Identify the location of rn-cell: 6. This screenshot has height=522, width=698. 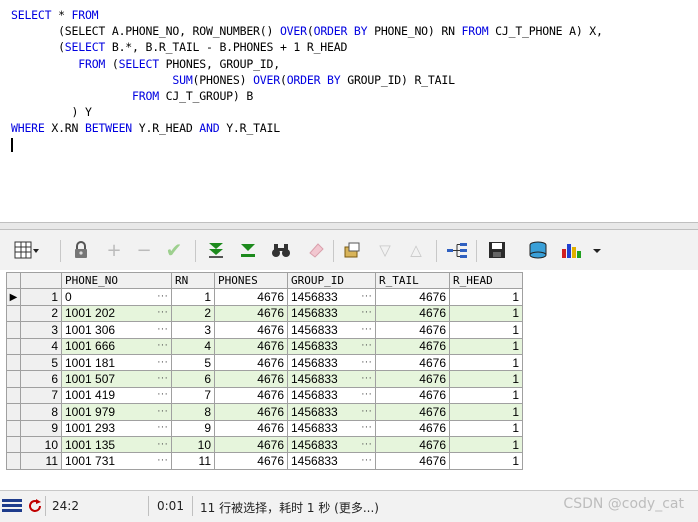
(193, 379).